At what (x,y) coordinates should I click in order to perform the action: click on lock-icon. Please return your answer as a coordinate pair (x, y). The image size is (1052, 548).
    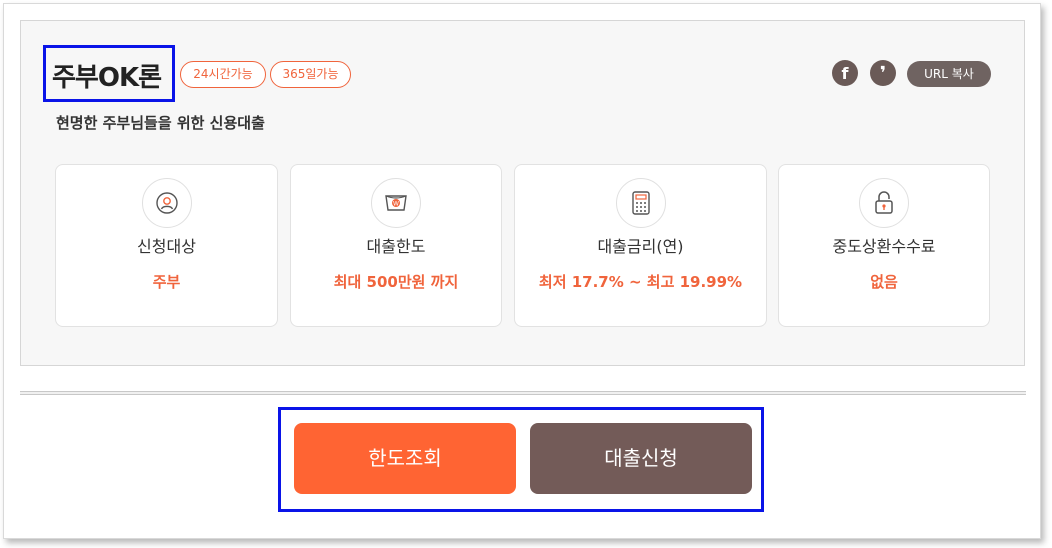
    Looking at the image, I should click on (884, 203).